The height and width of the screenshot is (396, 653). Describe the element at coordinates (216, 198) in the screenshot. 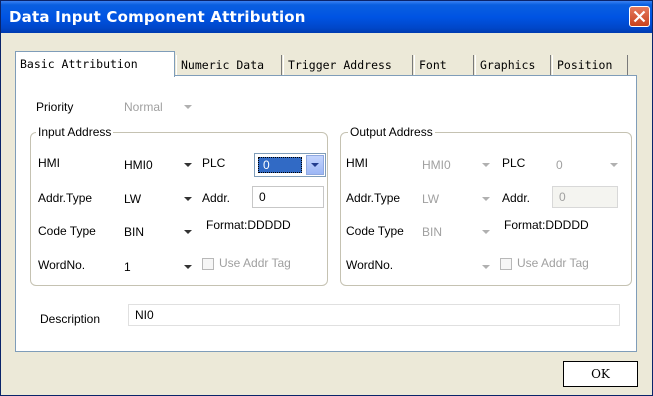

I see `input-addr-label: Addr.` at that location.